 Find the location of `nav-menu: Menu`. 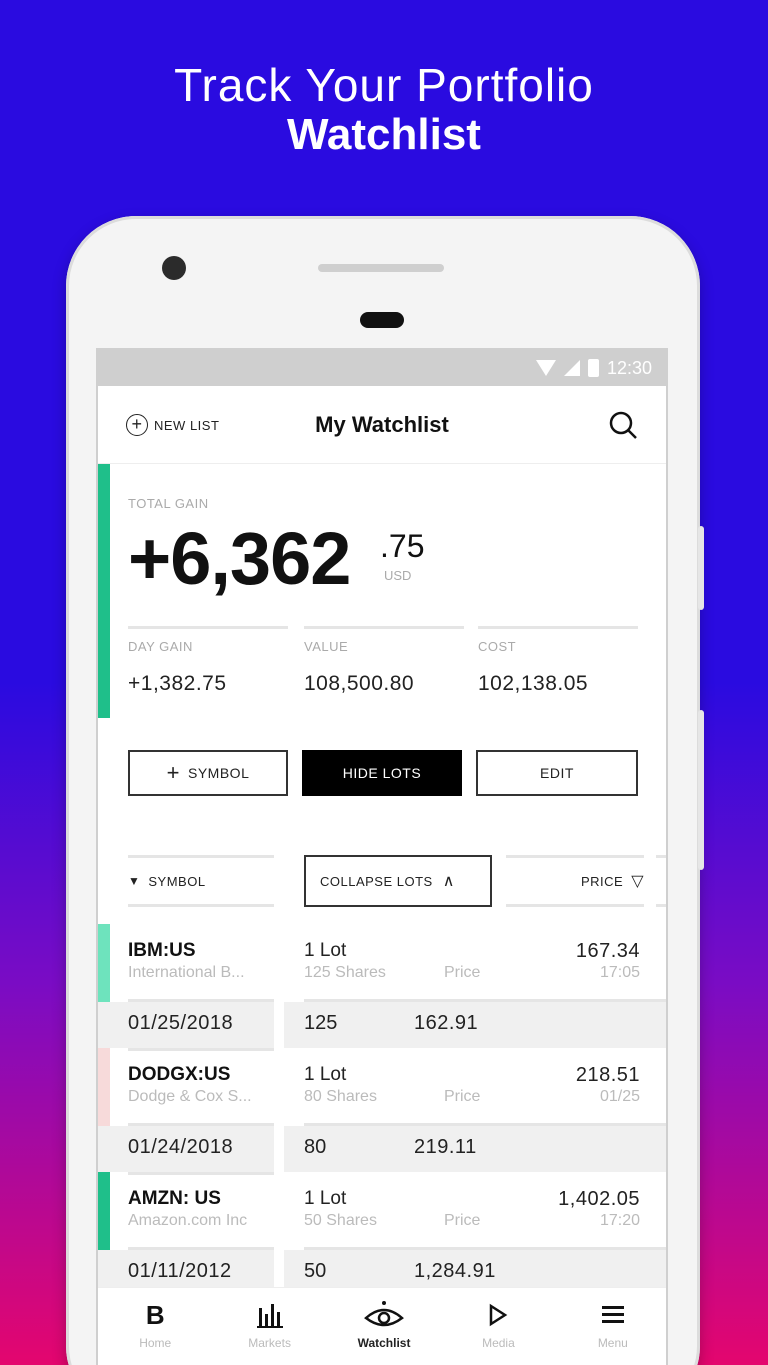

nav-menu: Menu is located at coordinates (611, 1326).